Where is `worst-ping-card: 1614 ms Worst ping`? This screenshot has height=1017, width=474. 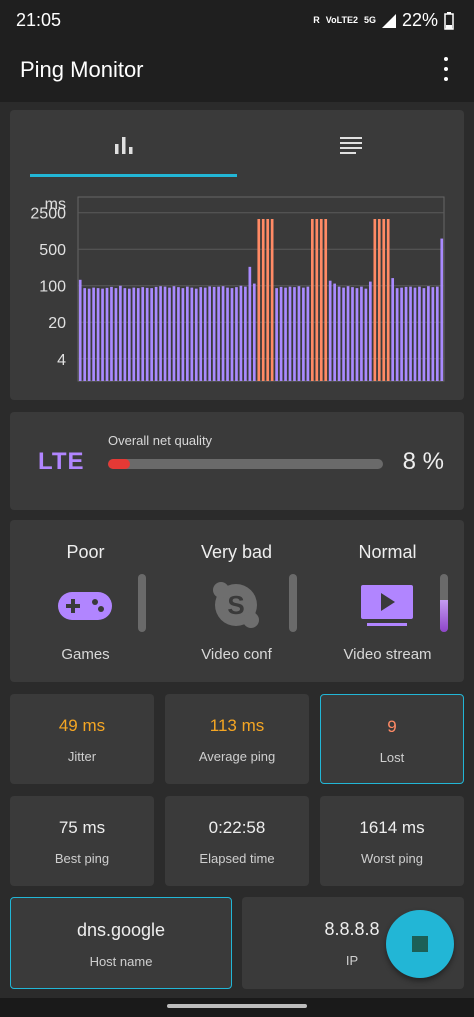
worst-ping-card: 1614 ms Worst ping is located at coordinates (392, 841).